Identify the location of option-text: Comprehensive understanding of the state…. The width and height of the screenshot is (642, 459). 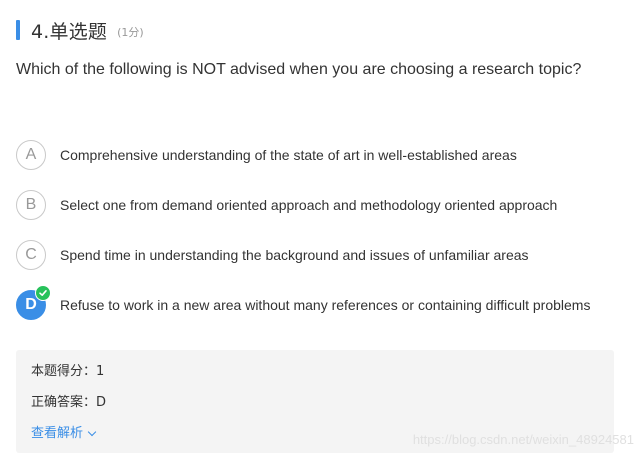
(288, 155).